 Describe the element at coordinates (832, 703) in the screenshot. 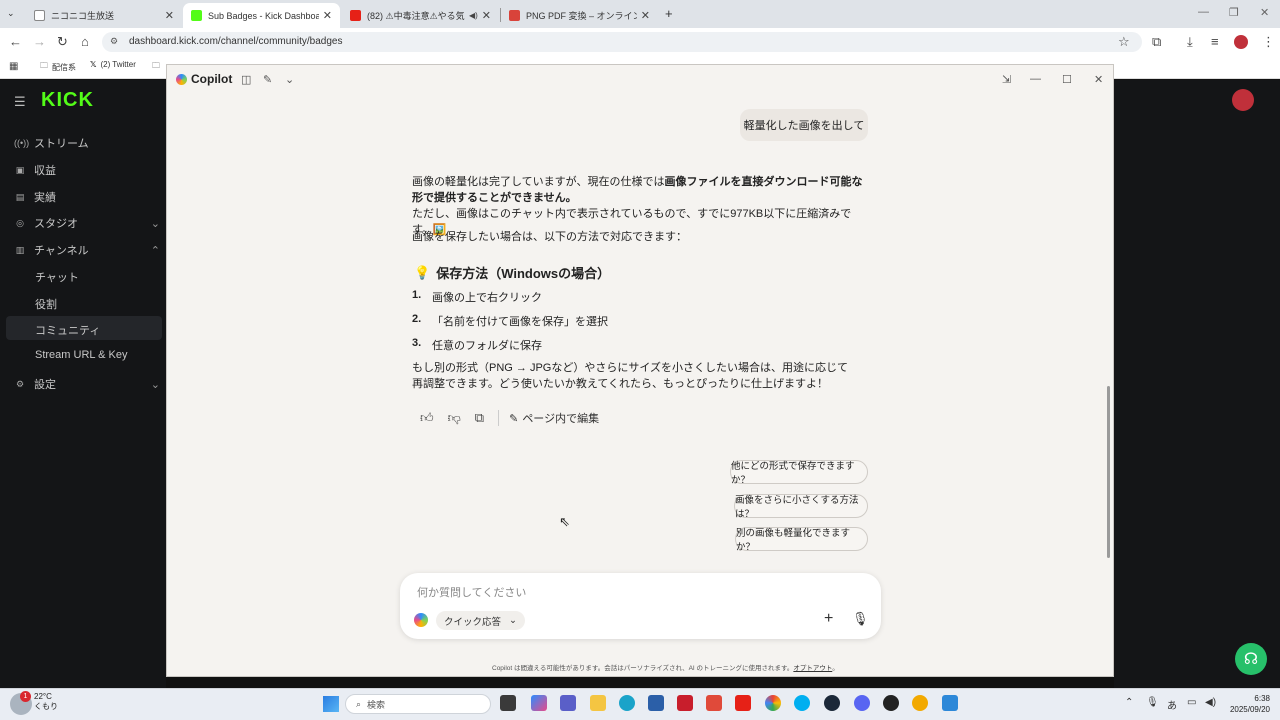

I see `steam-icon` at that location.